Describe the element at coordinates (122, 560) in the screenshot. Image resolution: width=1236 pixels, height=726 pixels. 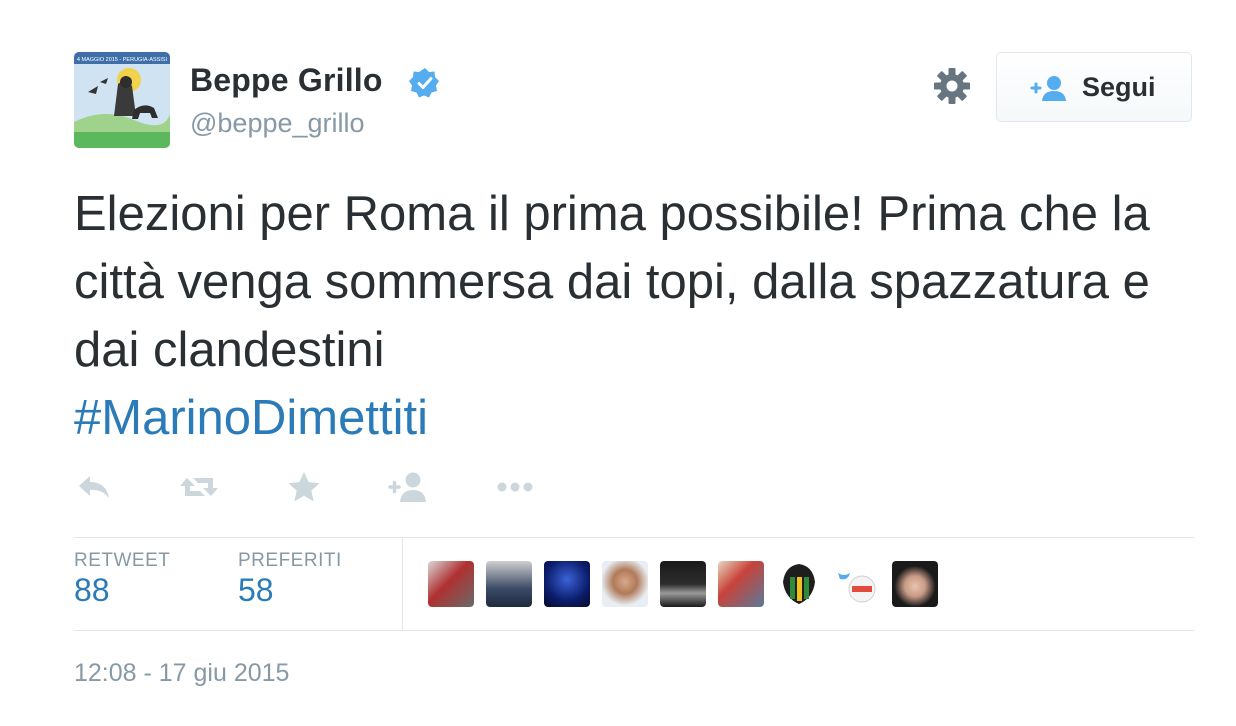
I see `retweet-stat-label: RETWEET` at that location.